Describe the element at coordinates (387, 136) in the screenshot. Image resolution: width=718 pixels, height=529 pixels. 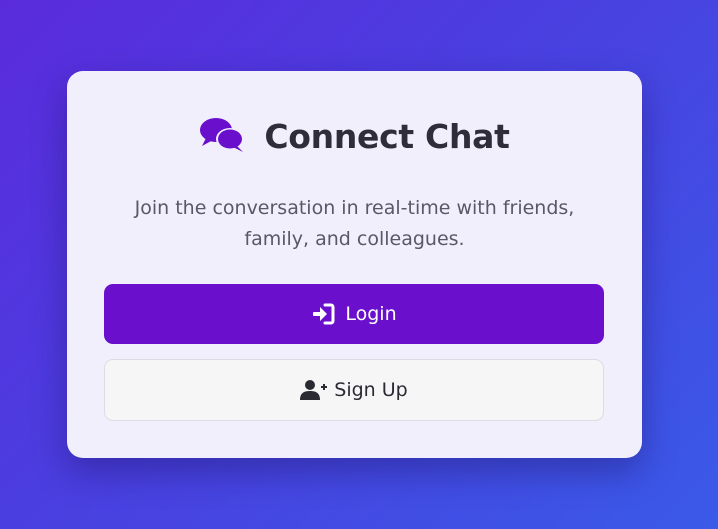
I see `app-title: Connect Chat` at that location.